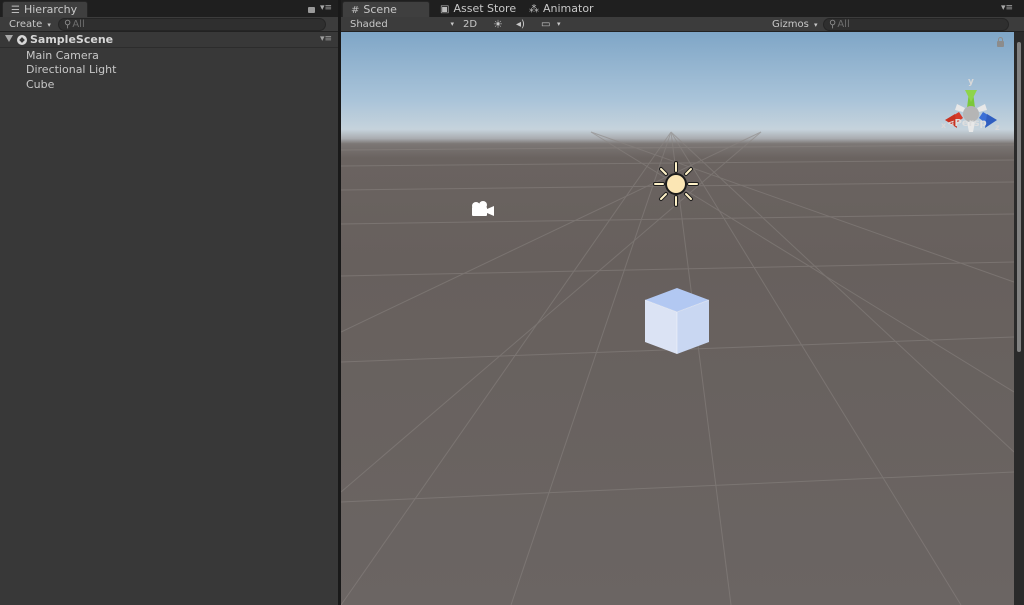  Describe the element at coordinates (445, 9) in the screenshot. I see `asset-store-bag-icon: ▣` at that location.